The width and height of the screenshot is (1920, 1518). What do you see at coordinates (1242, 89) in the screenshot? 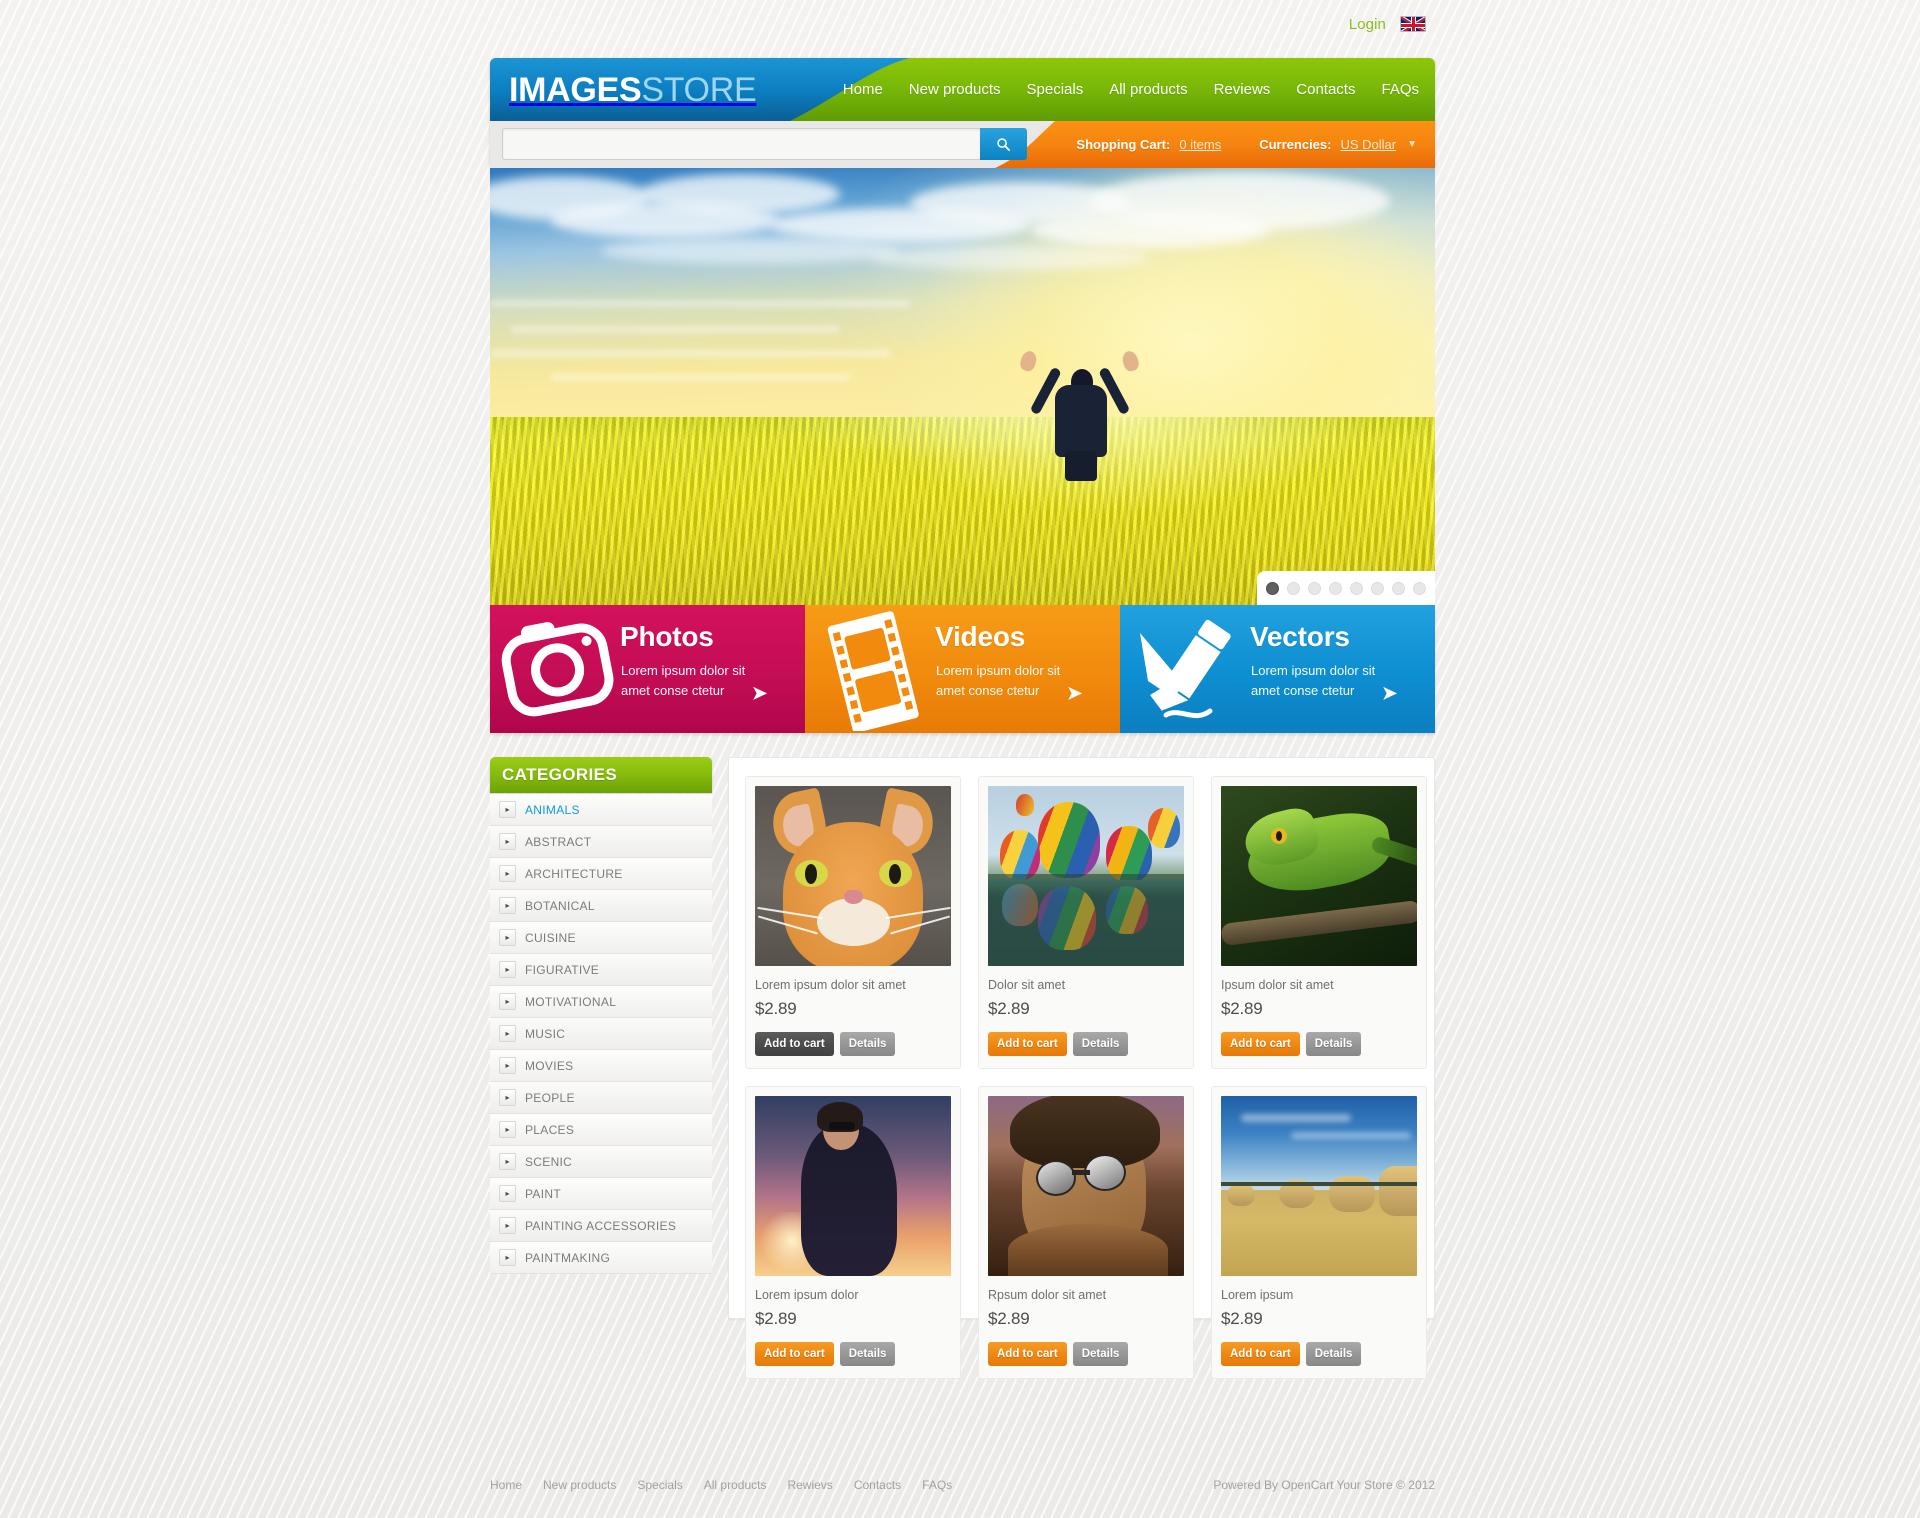
I see `nav-item-reviews: Reviews` at bounding box center [1242, 89].